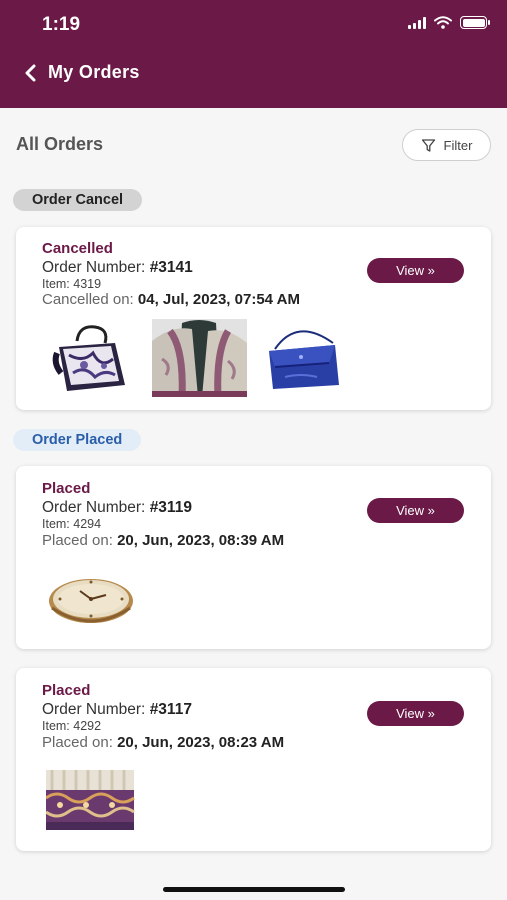 Image resolution: width=507 pixels, height=900 pixels. I want to click on status-icons, so click(449, 22).